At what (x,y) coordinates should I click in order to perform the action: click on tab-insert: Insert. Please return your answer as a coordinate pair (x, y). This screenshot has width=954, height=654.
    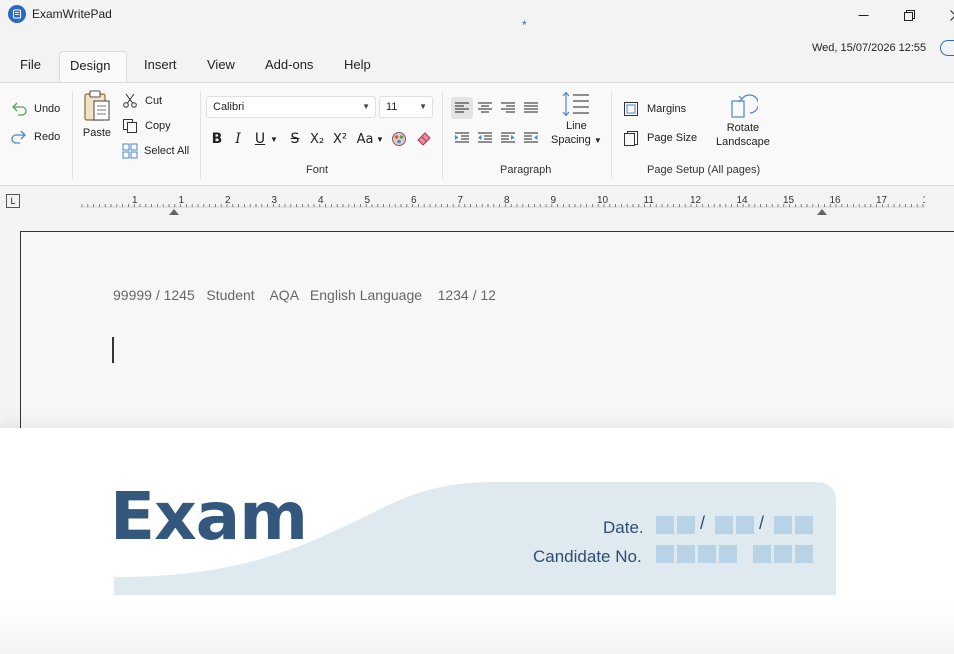
    Looking at the image, I should click on (160, 66).